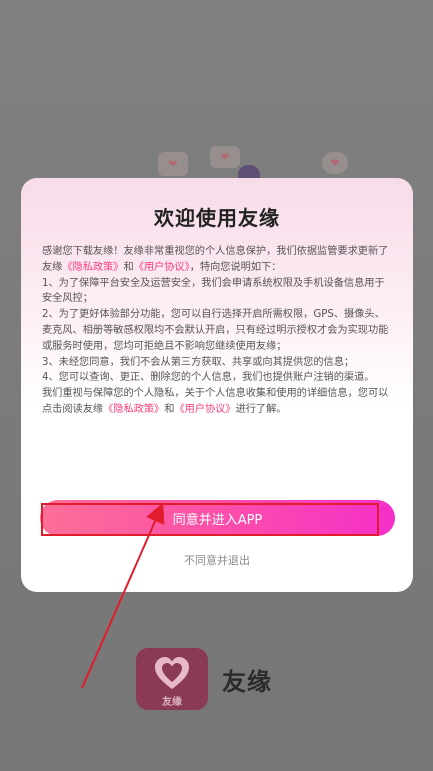  What do you see at coordinates (172, 673) in the screenshot?
I see `heart-icon` at bounding box center [172, 673].